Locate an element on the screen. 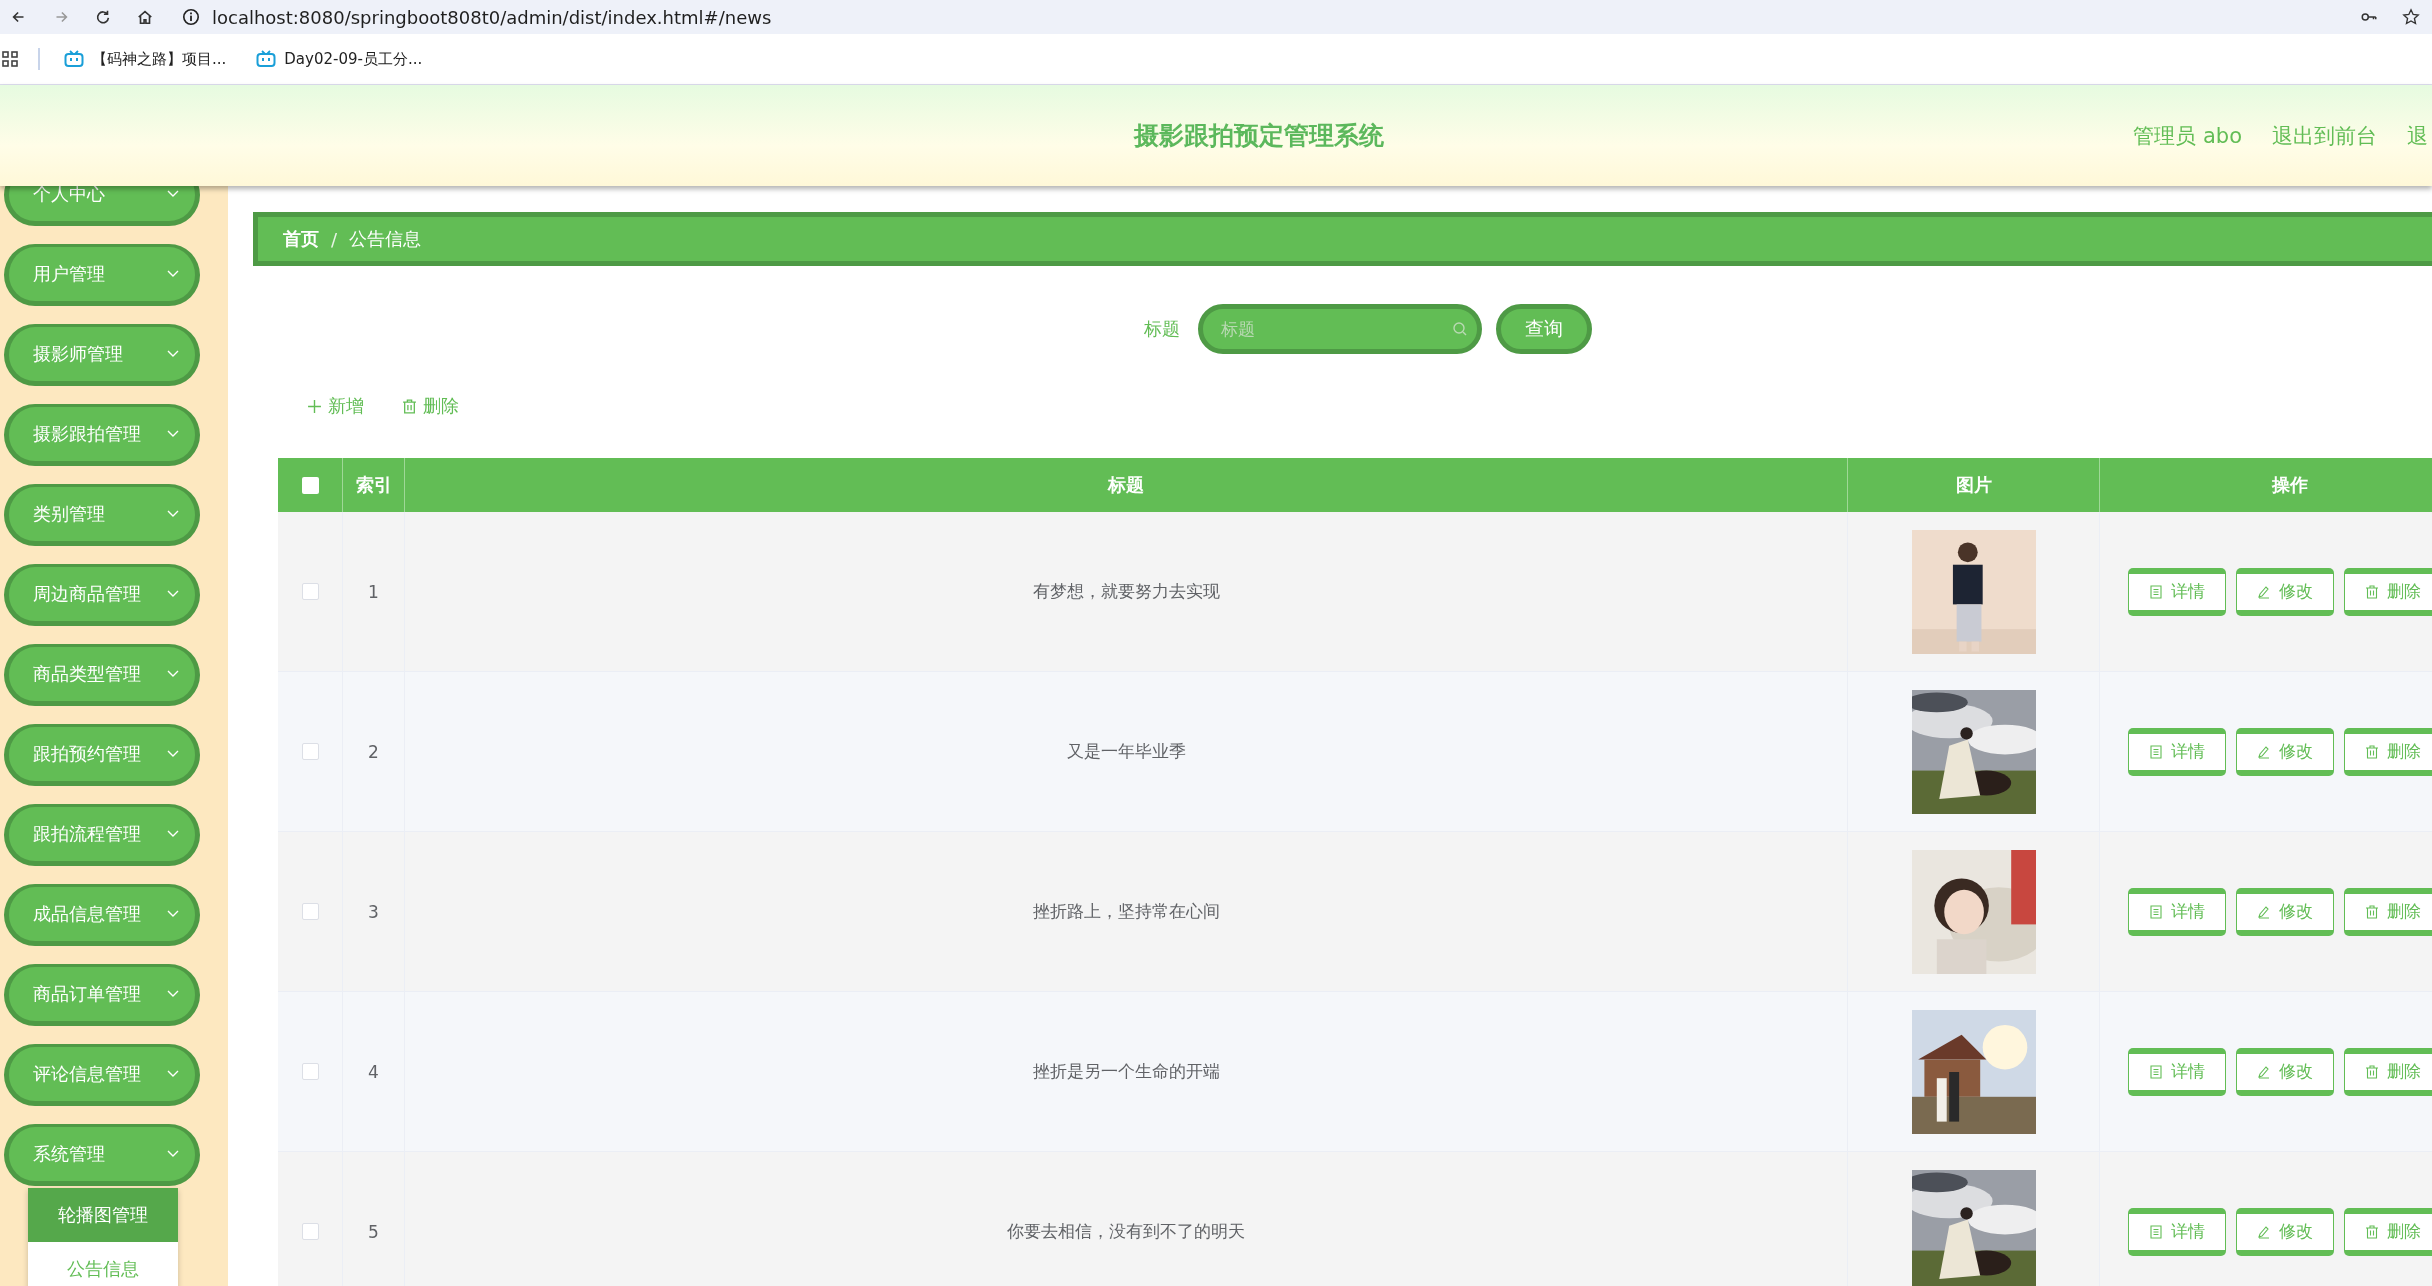  menu-item: 类别管理 is located at coordinates (102, 515).